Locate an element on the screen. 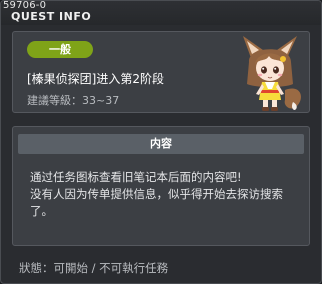 The height and width of the screenshot is (284, 322). recommended-level: 建議等級：33~37 is located at coordinates (73, 100).